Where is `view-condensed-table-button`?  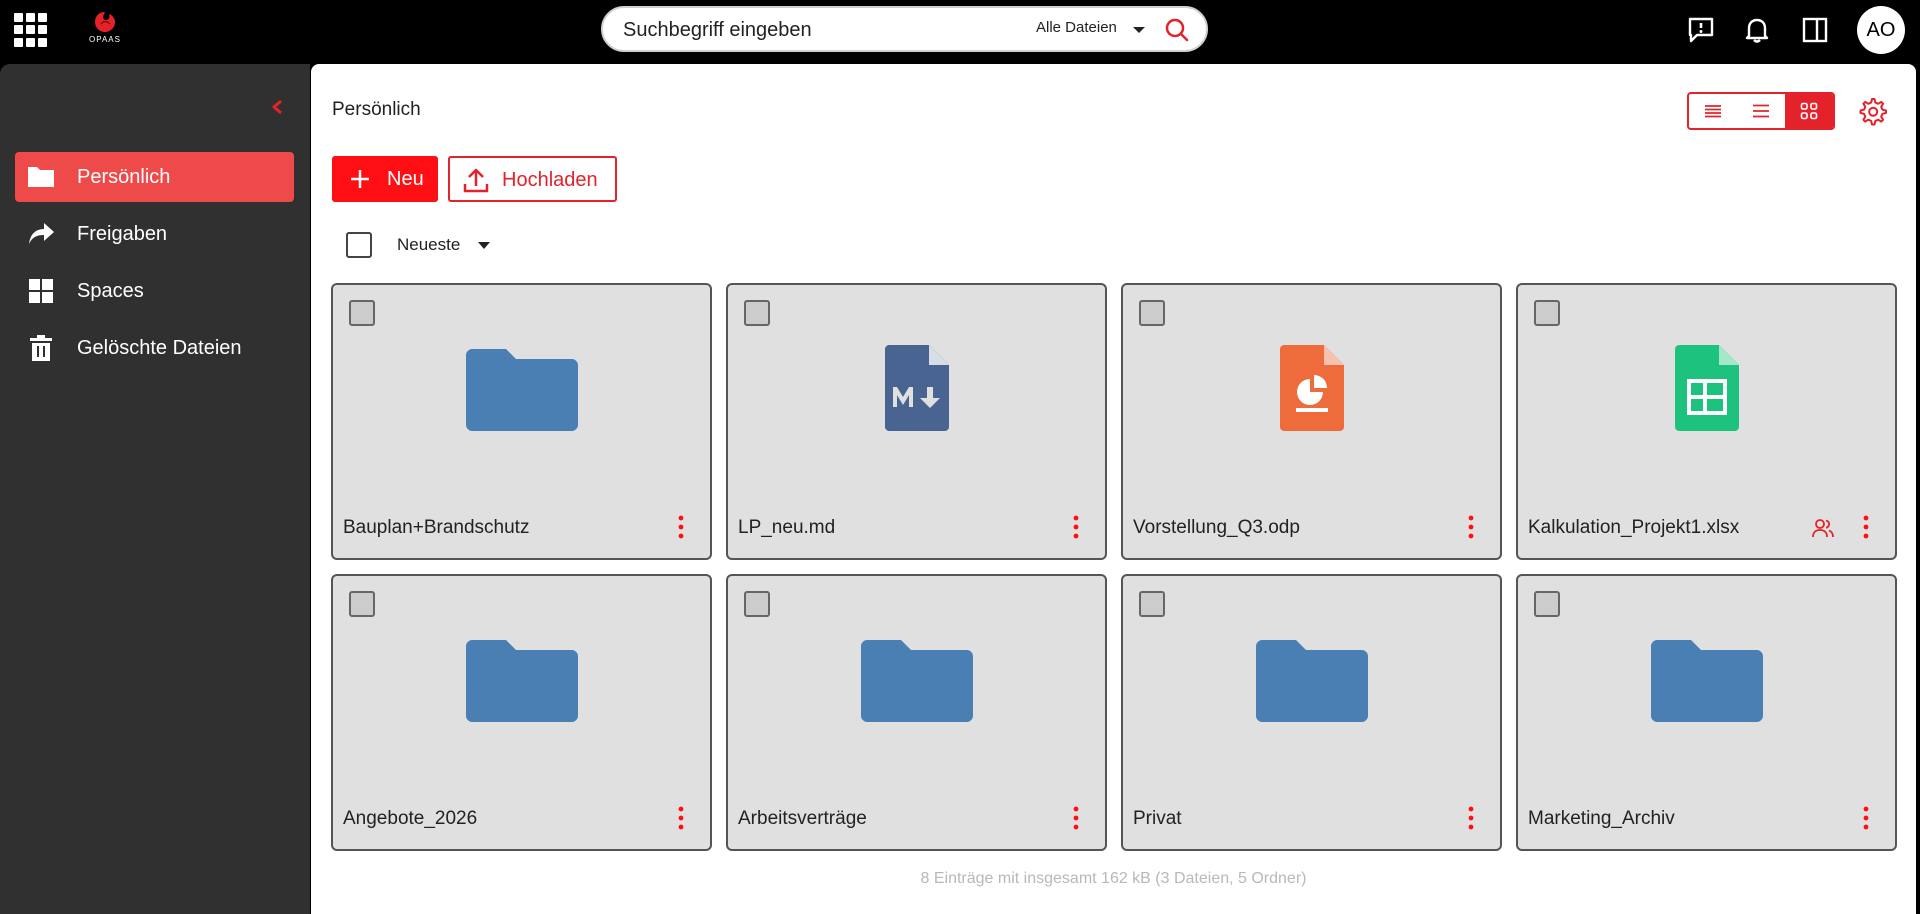
view-condensed-table-button is located at coordinates (1713, 111).